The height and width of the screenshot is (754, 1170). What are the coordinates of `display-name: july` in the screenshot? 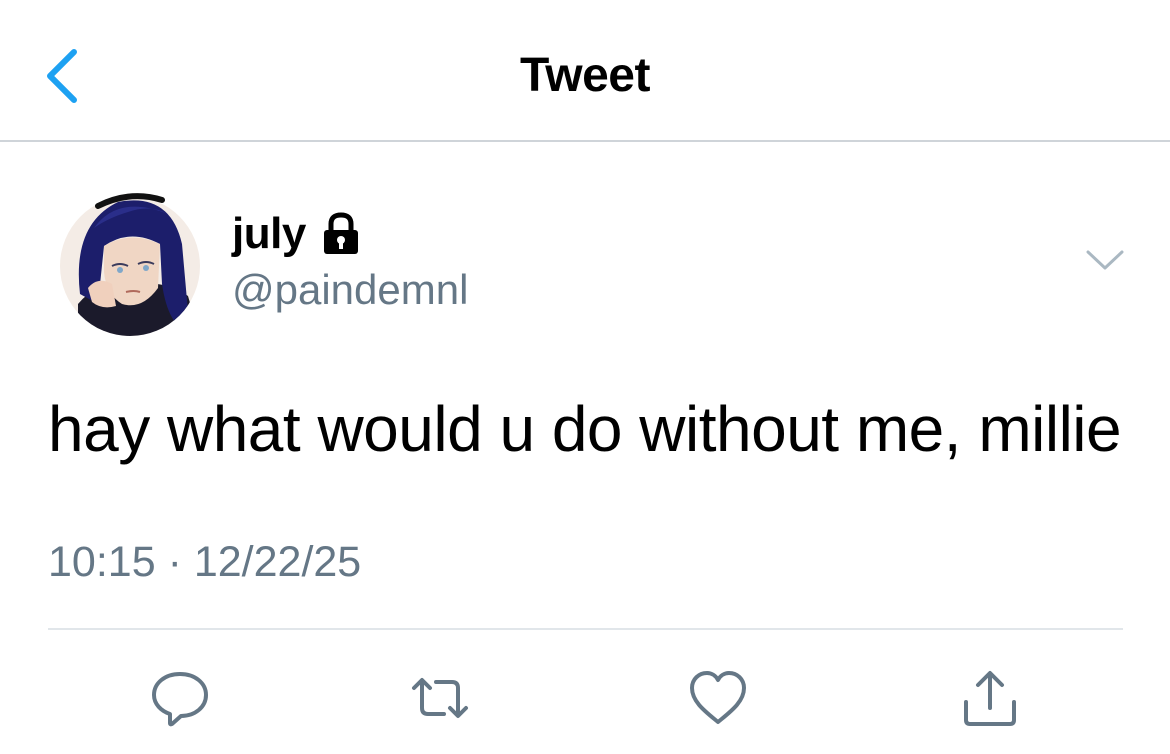 It's located at (269, 234).